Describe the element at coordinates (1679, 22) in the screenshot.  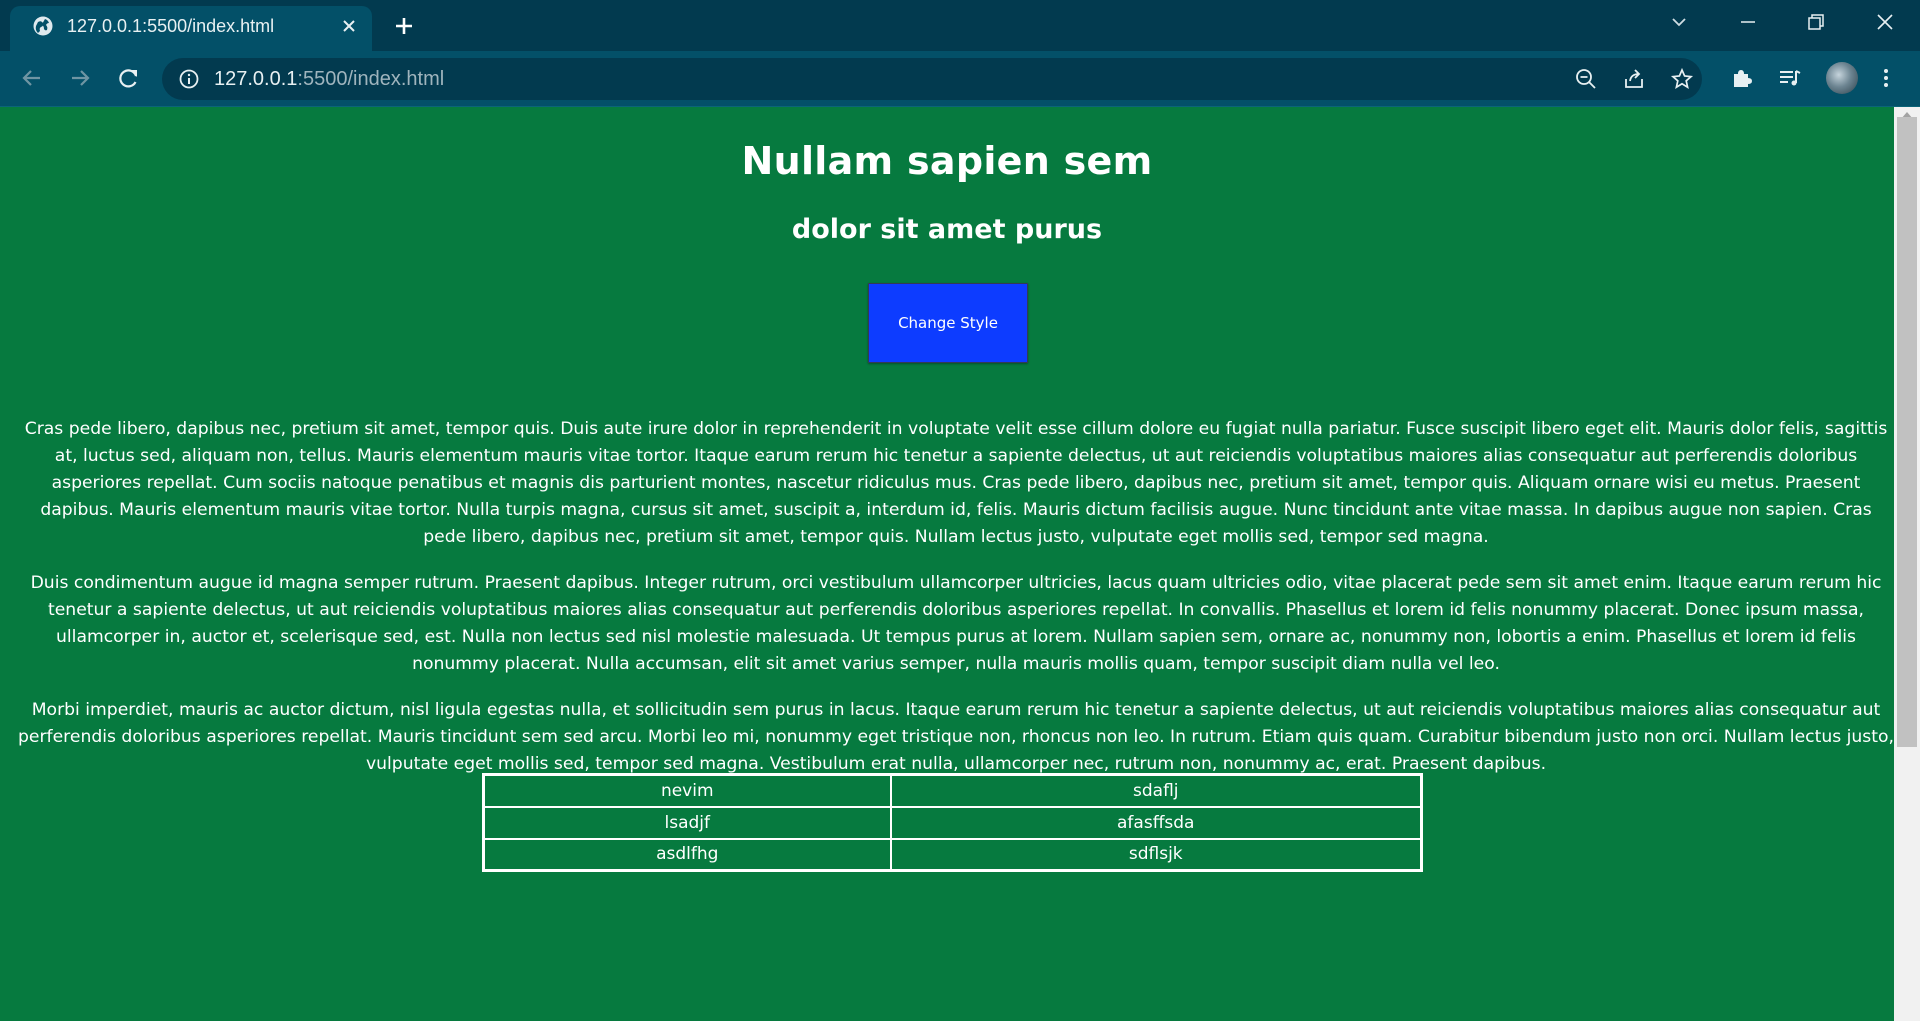
I see `chevron-down-icon` at that location.